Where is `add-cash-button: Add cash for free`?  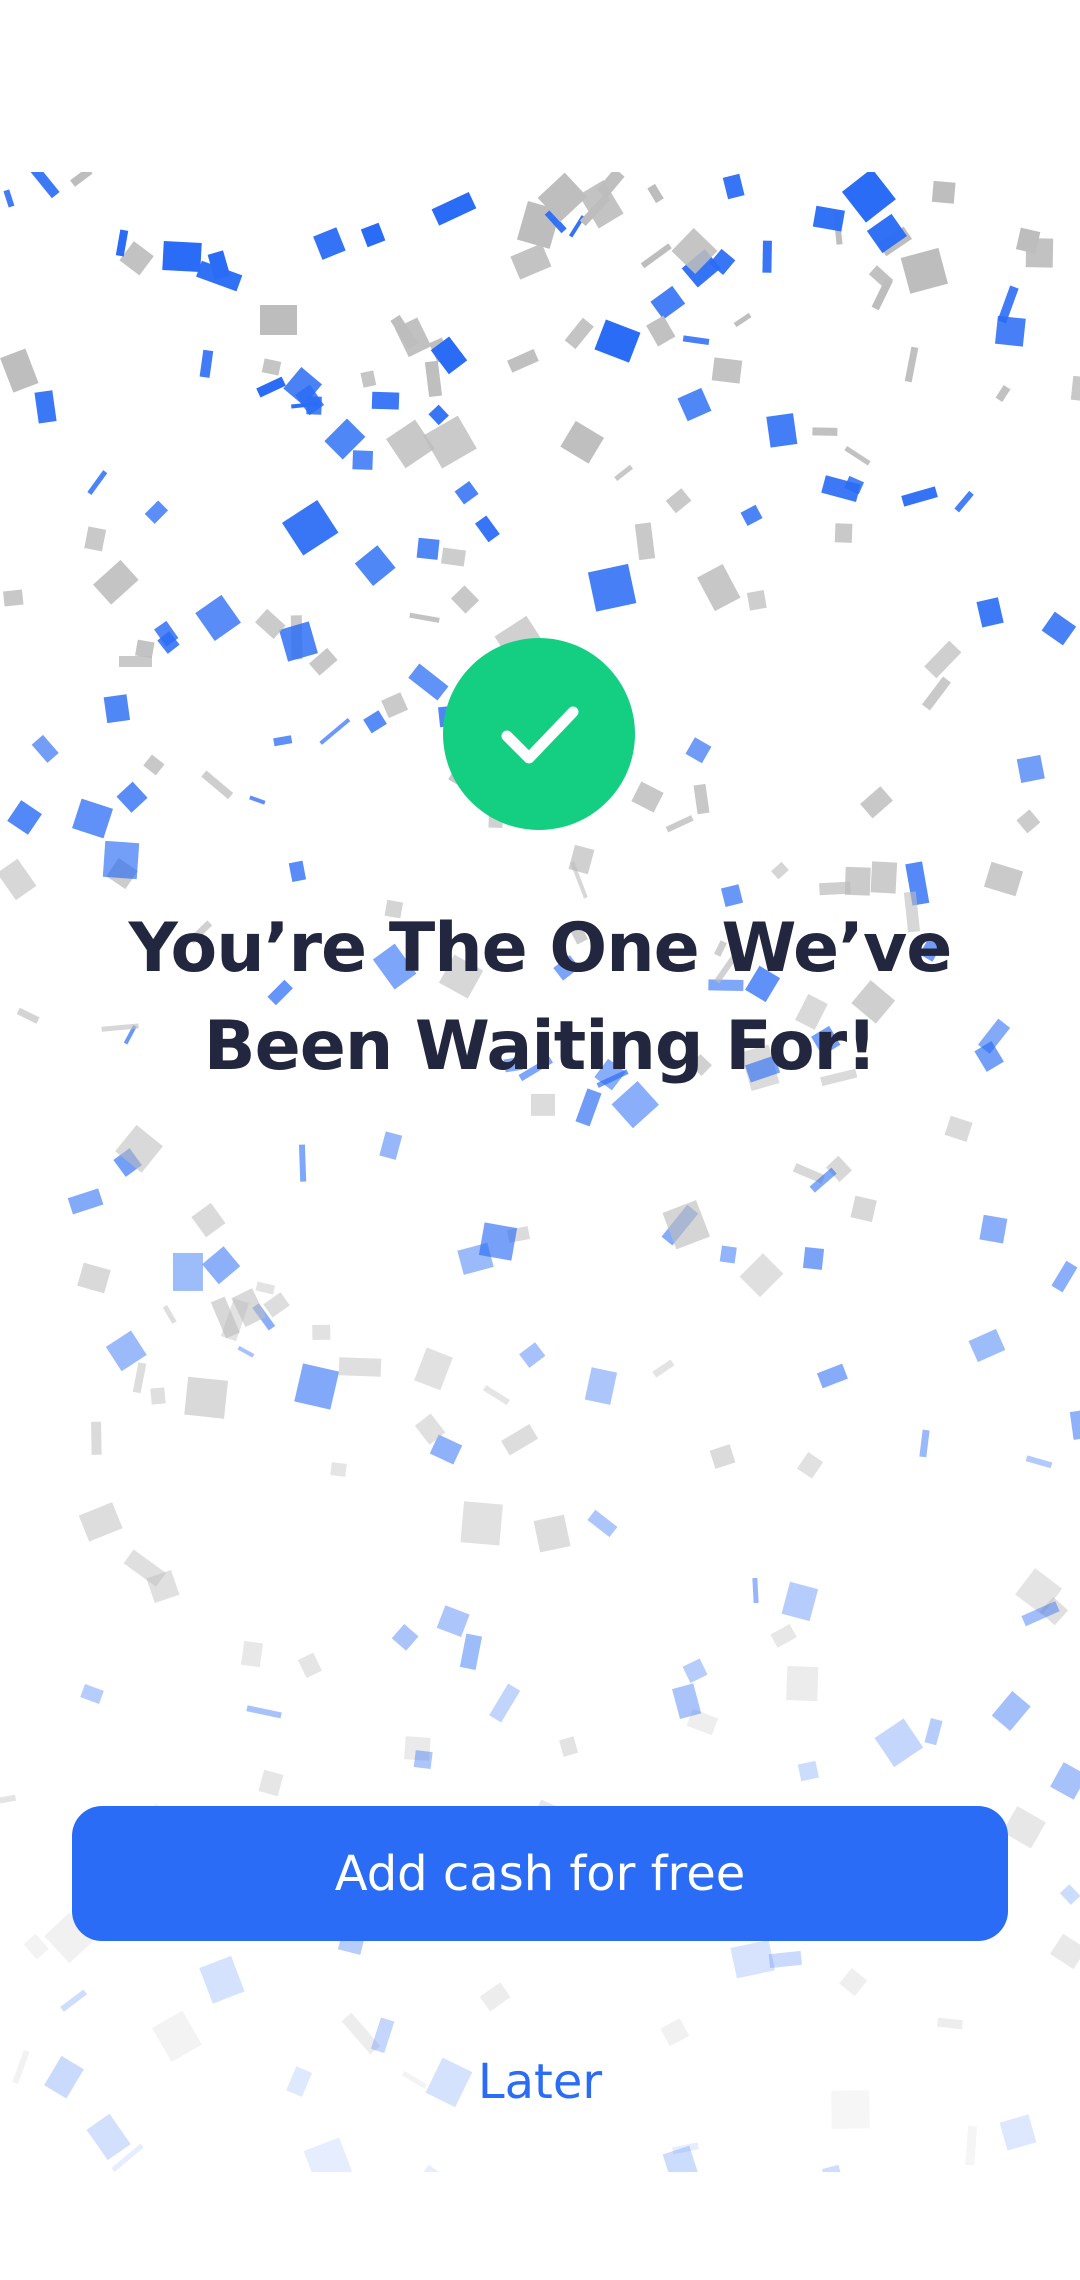
add-cash-button: Add cash for free is located at coordinates (540, 1873).